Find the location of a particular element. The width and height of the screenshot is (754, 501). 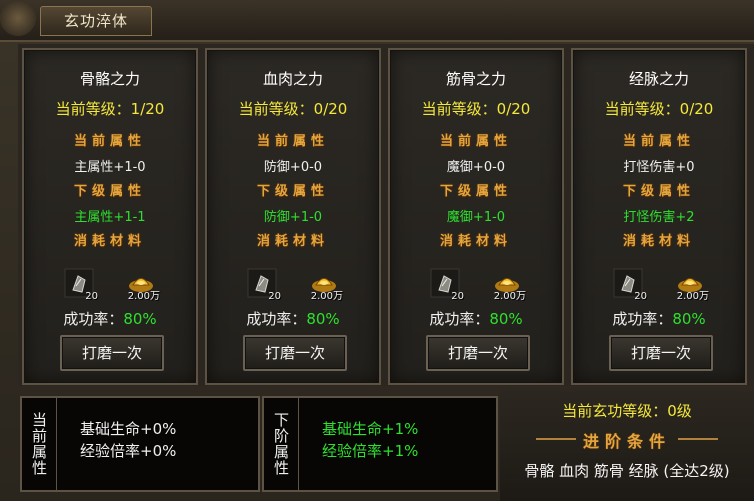

title-bar: 玄功淬体 is located at coordinates (377, 21).